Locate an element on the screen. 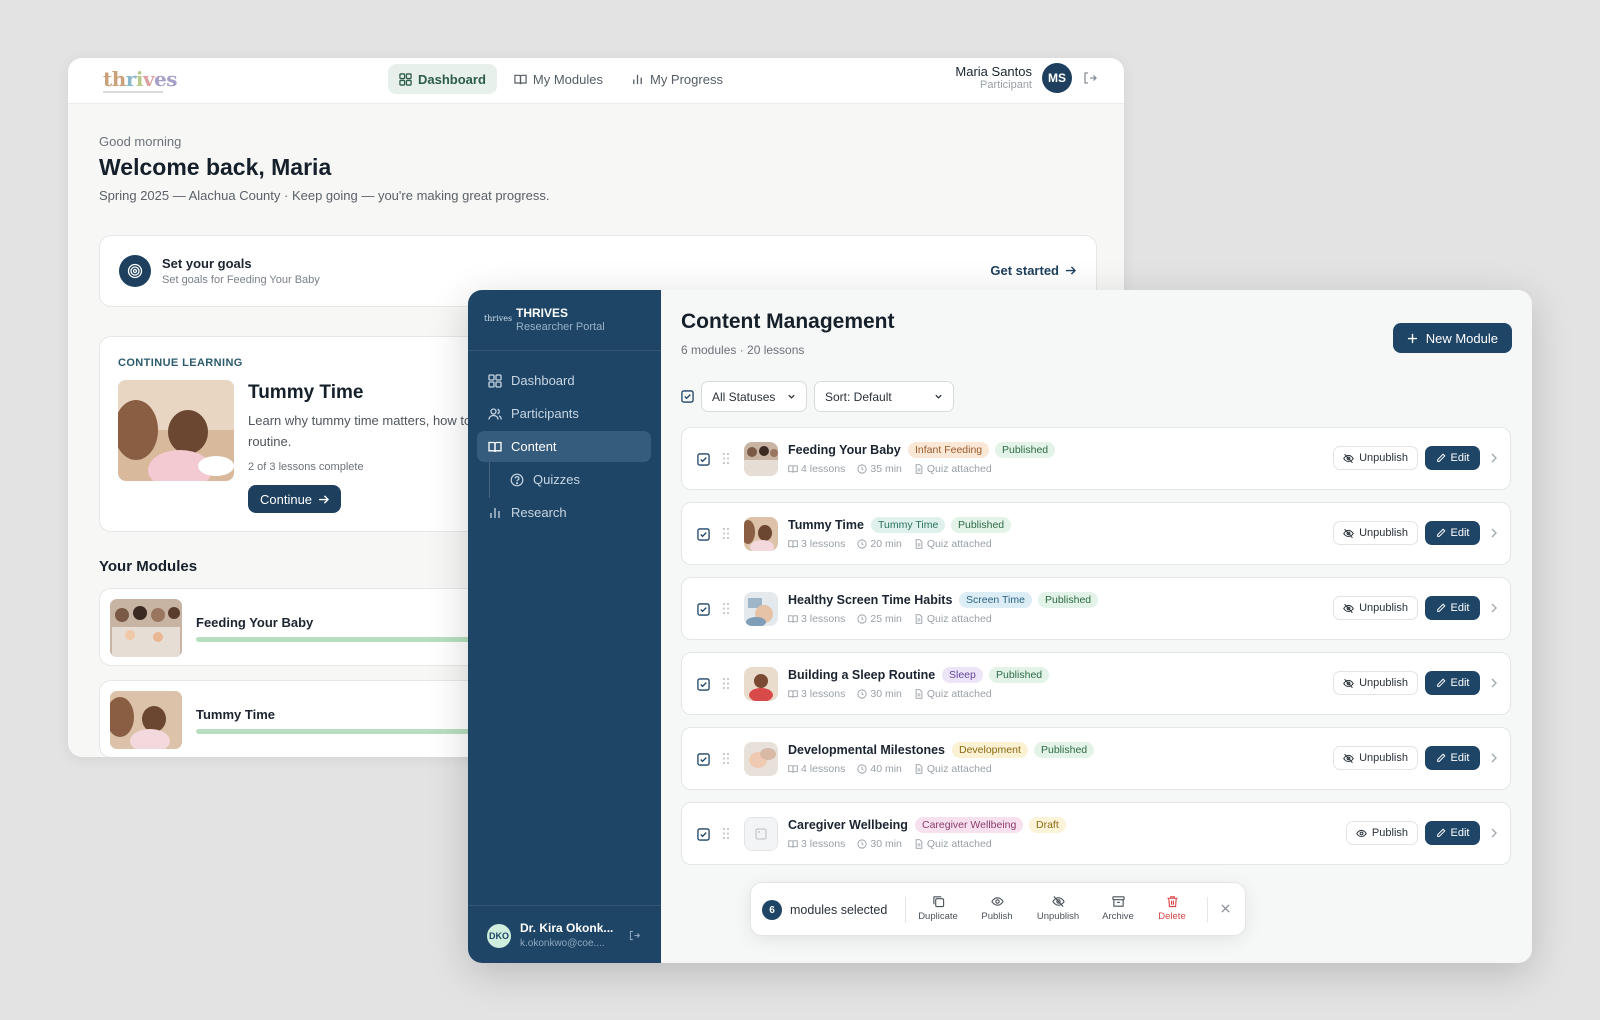 Image resolution: width=1600 pixels, height=1020 pixels. book-icon is located at coordinates (520, 79).